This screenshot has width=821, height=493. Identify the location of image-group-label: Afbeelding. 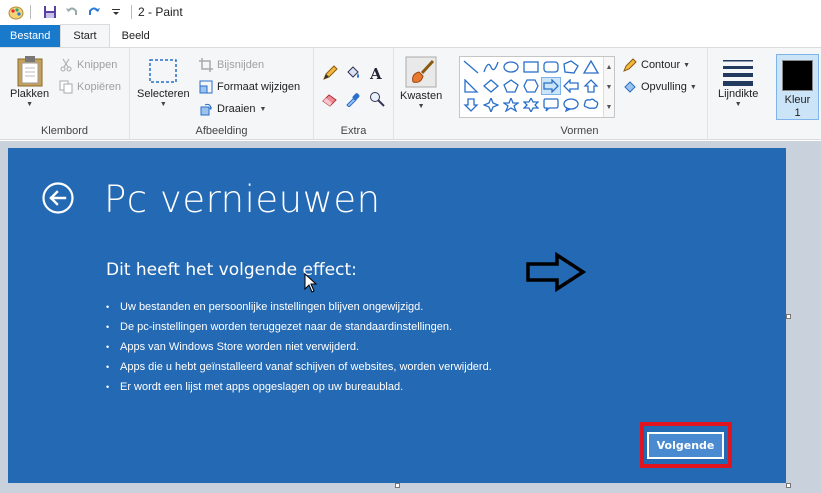
(221, 131).